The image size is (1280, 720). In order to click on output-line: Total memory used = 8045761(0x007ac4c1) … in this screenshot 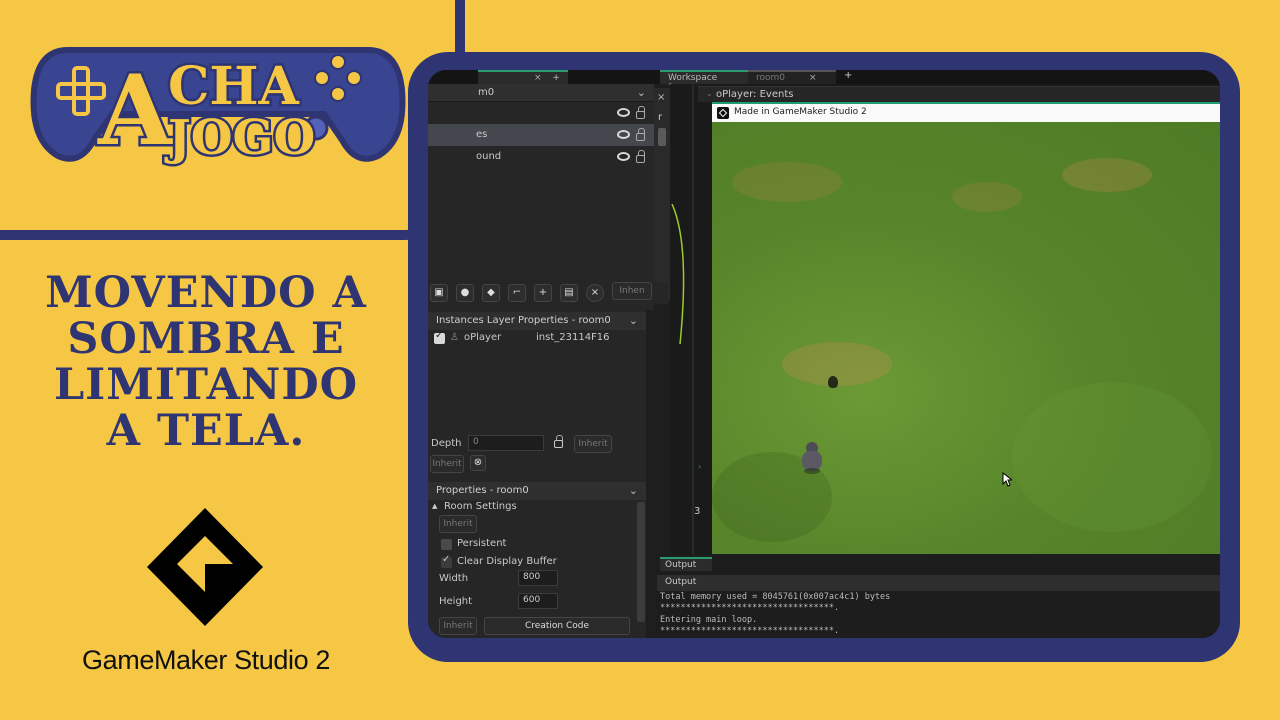, I will do `click(775, 597)`.